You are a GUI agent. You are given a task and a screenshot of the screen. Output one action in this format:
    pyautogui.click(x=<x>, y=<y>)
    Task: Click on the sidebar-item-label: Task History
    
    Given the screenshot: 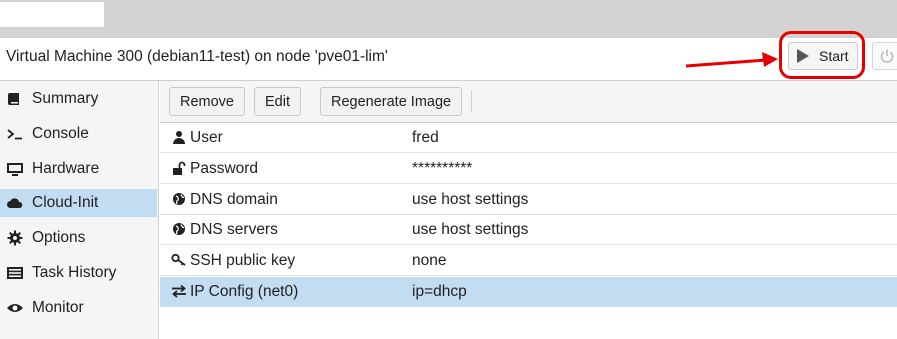 What is the action you would take?
    pyautogui.click(x=74, y=272)
    